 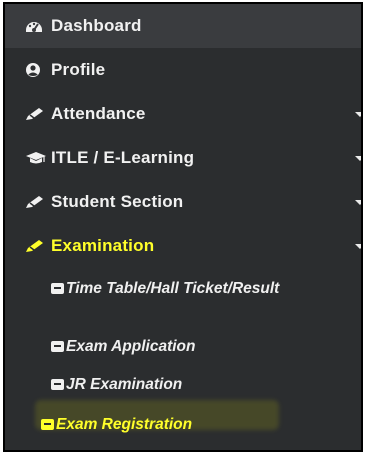 What do you see at coordinates (117, 201) in the screenshot?
I see `sidebar-item-label: Student Section` at bounding box center [117, 201].